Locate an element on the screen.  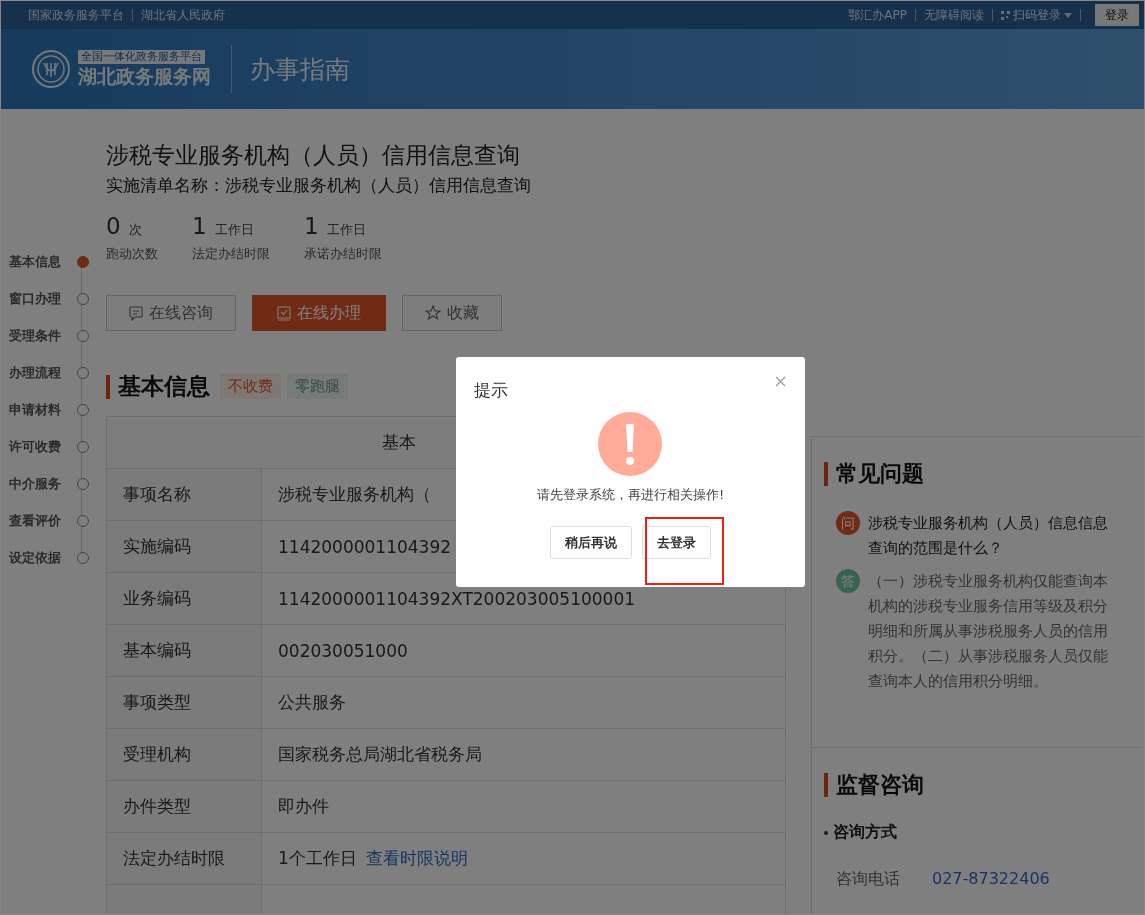
dialog-button: 去登录 is located at coordinates (676, 542).